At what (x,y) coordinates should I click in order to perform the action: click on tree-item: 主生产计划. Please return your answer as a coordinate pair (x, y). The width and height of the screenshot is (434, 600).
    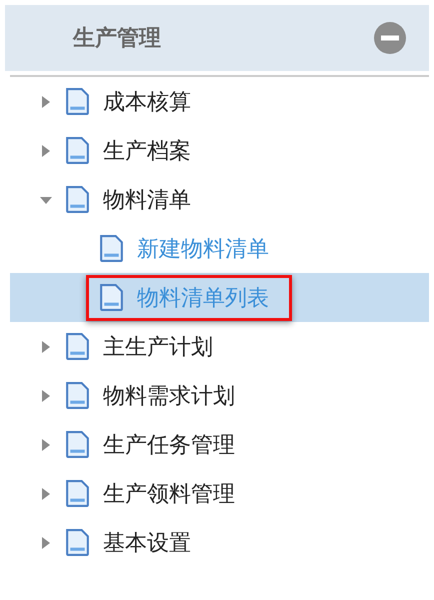
    Looking at the image, I should click on (219, 346).